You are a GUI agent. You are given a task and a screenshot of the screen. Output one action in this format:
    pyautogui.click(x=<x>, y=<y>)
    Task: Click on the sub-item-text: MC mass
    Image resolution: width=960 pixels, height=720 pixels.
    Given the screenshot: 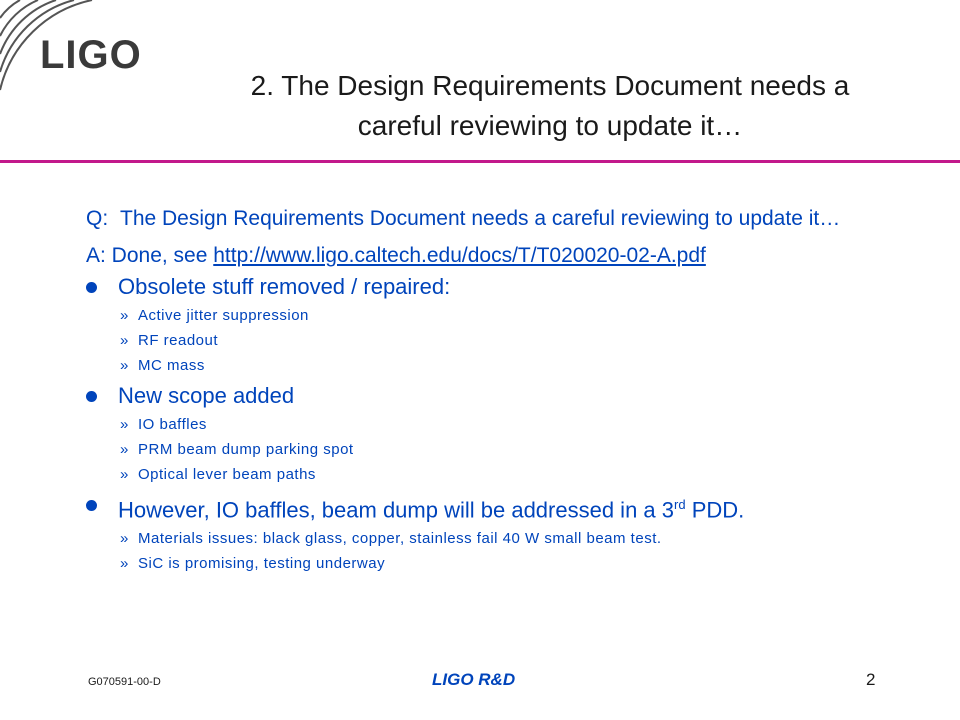 What is the action you would take?
    pyautogui.click(x=171, y=365)
    